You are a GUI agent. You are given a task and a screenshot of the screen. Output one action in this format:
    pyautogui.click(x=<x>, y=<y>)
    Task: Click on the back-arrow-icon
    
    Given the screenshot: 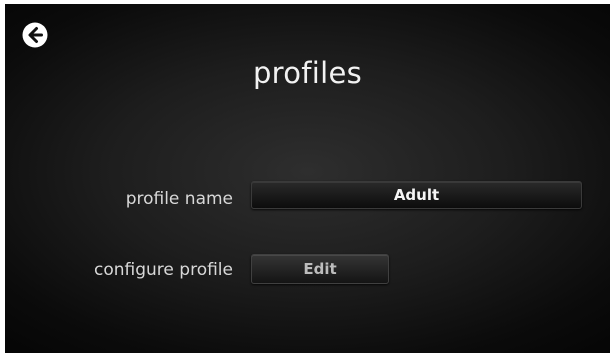 What is the action you would take?
    pyautogui.click(x=35, y=35)
    